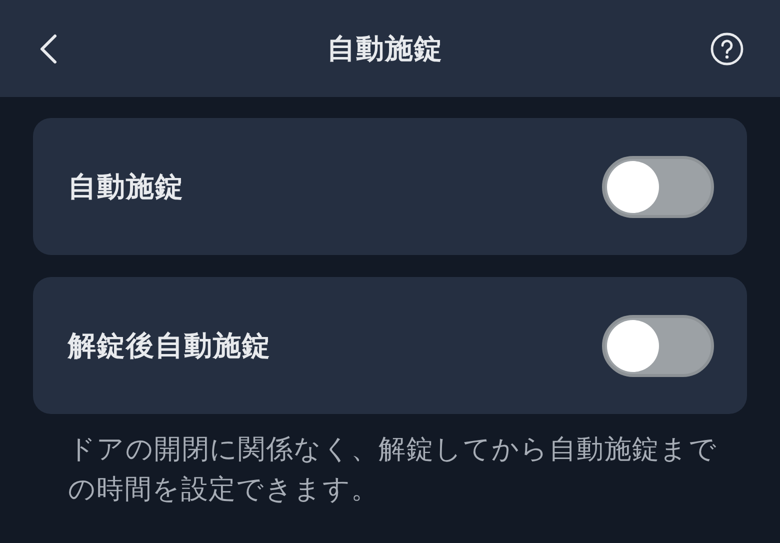 The image size is (780, 543). What do you see at coordinates (393, 470) in the screenshot?
I see `help-text: ドアの開閉に関係なく、解錠してから自動施錠までの時間を設定できます。` at bounding box center [393, 470].